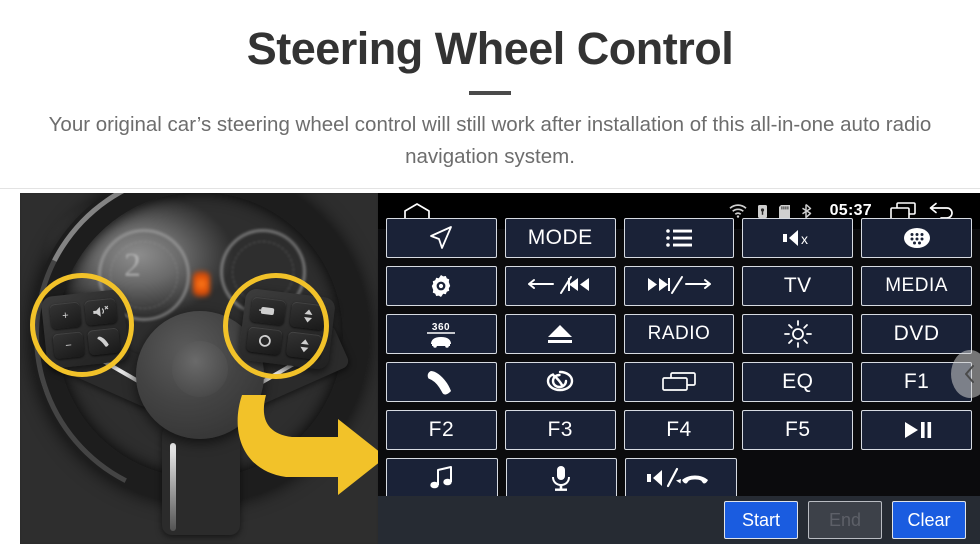 Image resolution: width=980 pixels, height=544 pixels. What do you see at coordinates (929, 520) in the screenshot?
I see `clear-button: Clear` at bounding box center [929, 520].